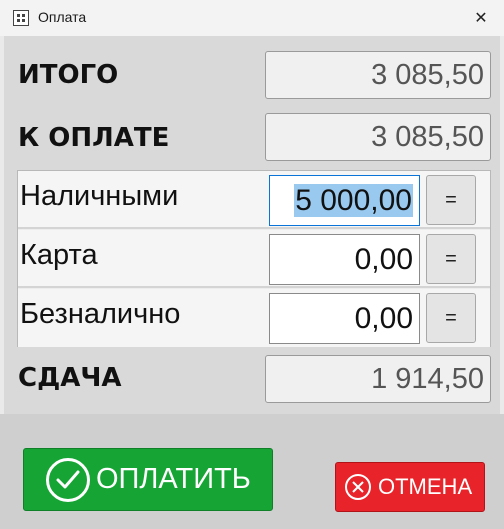  What do you see at coordinates (358, 487) in the screenshot?
I see `x-circle-icon` at bounding box center [358, 487].